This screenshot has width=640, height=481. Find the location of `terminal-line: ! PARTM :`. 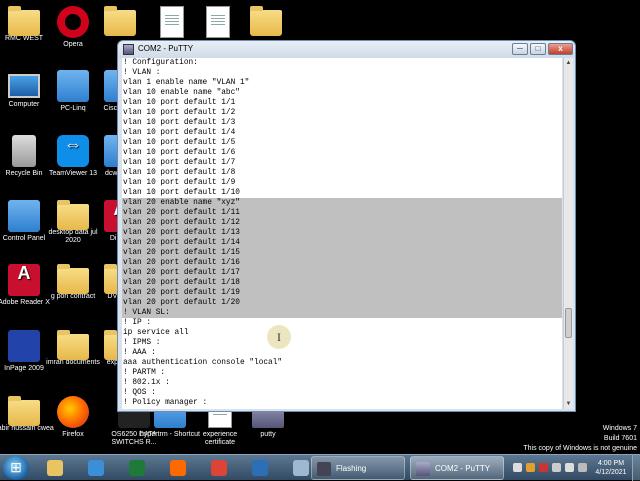

terminal-line: ! PARTM : is located at coordinates (144, 373).